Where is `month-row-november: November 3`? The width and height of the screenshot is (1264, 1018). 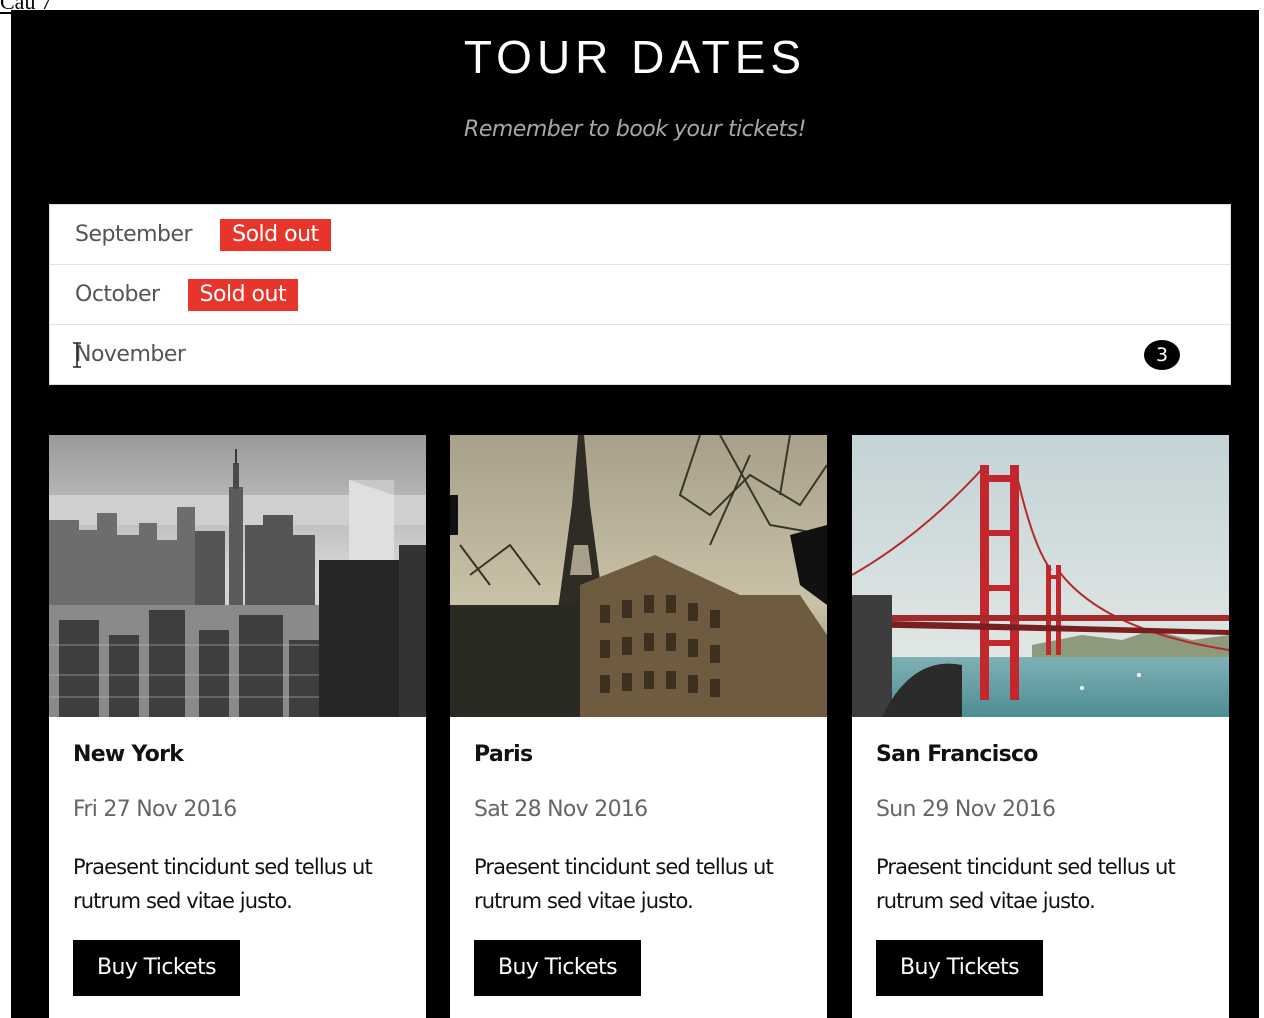 month-row-november: November 3 is located at coordinates (640, 354).